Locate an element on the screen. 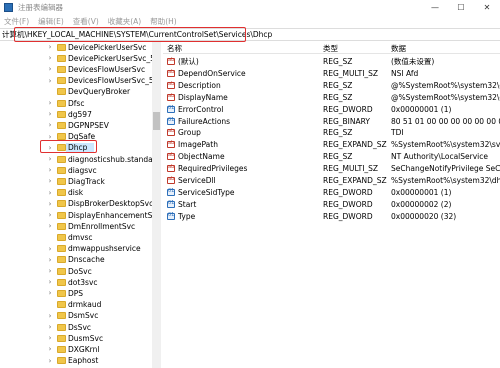  value-row: Group REG_SZ TDI is located at coordinates (331, 132).